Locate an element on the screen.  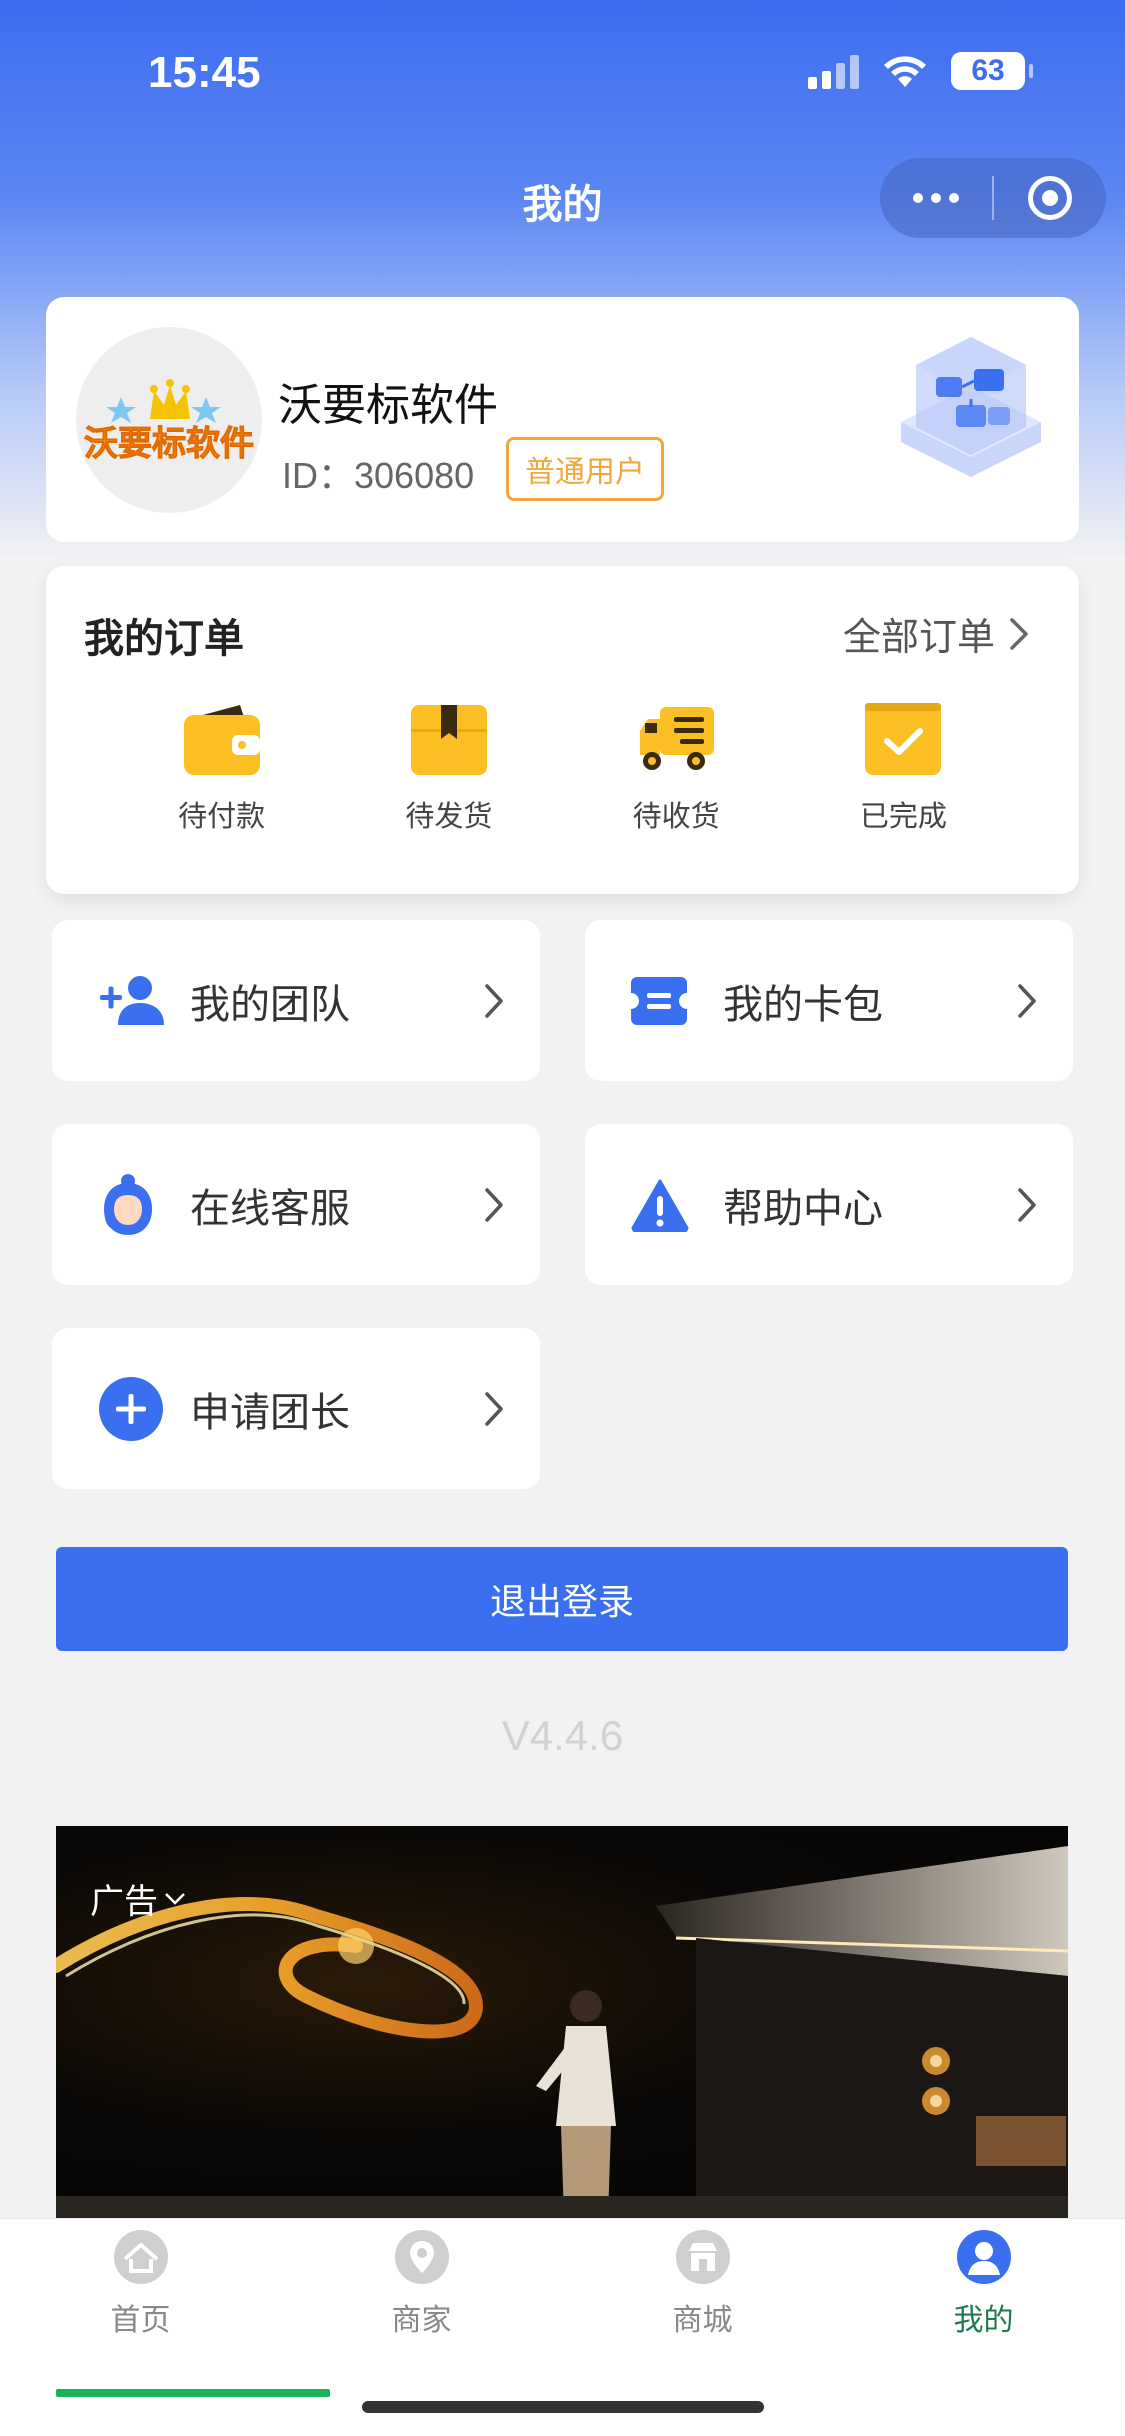
more-icon is located at coordinates (936, 198).